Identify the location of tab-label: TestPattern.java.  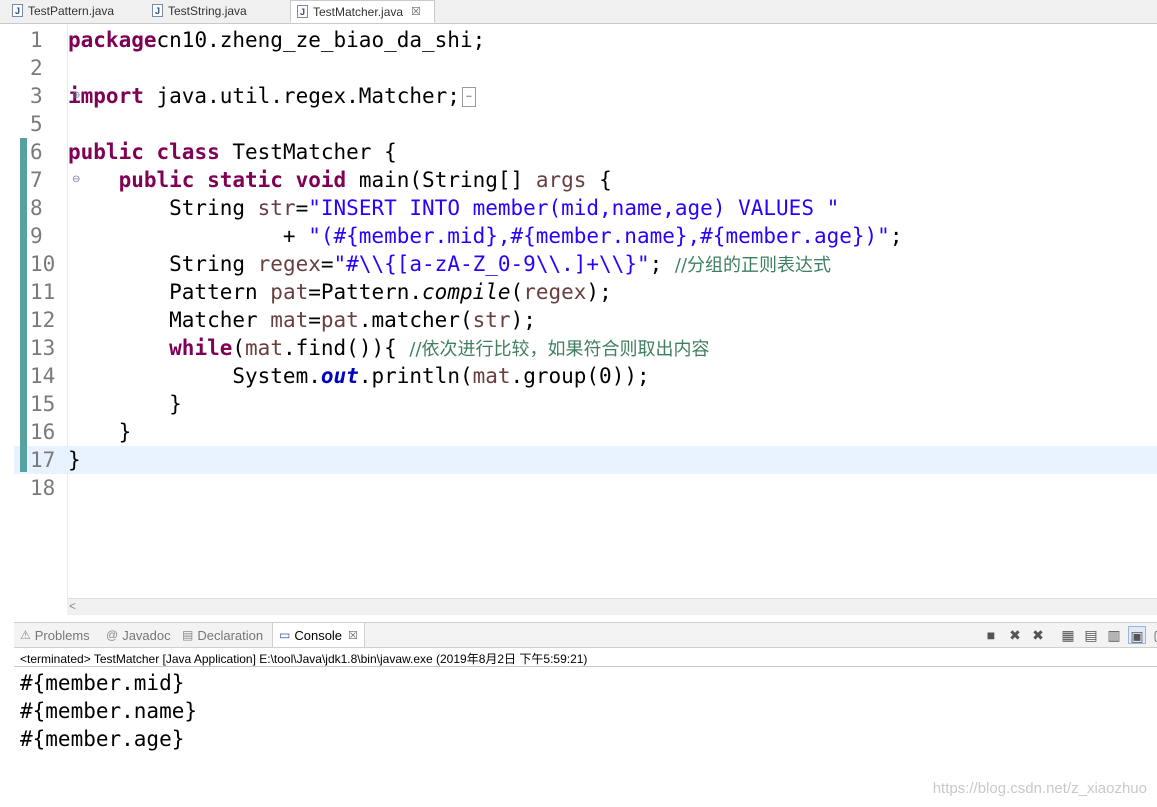
(71, 11).